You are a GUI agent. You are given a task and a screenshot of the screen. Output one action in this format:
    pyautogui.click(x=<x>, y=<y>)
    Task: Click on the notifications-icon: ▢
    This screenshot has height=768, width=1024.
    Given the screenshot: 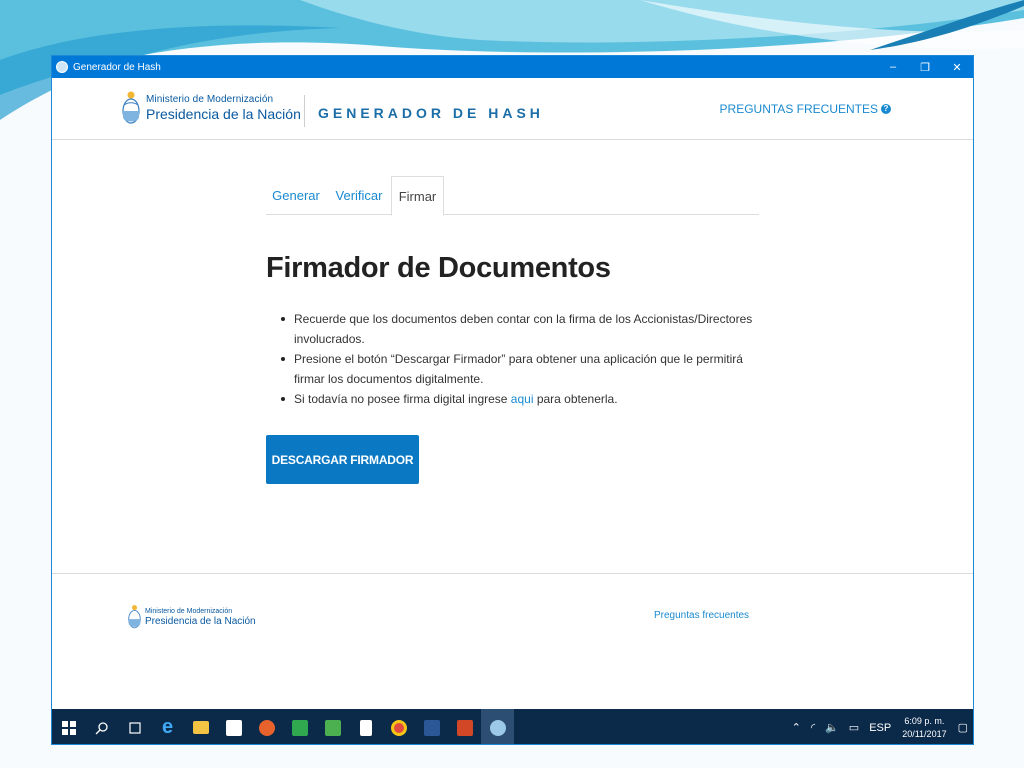 What is the action you would take?
    pyautogui.click(x=963, y=727)
    